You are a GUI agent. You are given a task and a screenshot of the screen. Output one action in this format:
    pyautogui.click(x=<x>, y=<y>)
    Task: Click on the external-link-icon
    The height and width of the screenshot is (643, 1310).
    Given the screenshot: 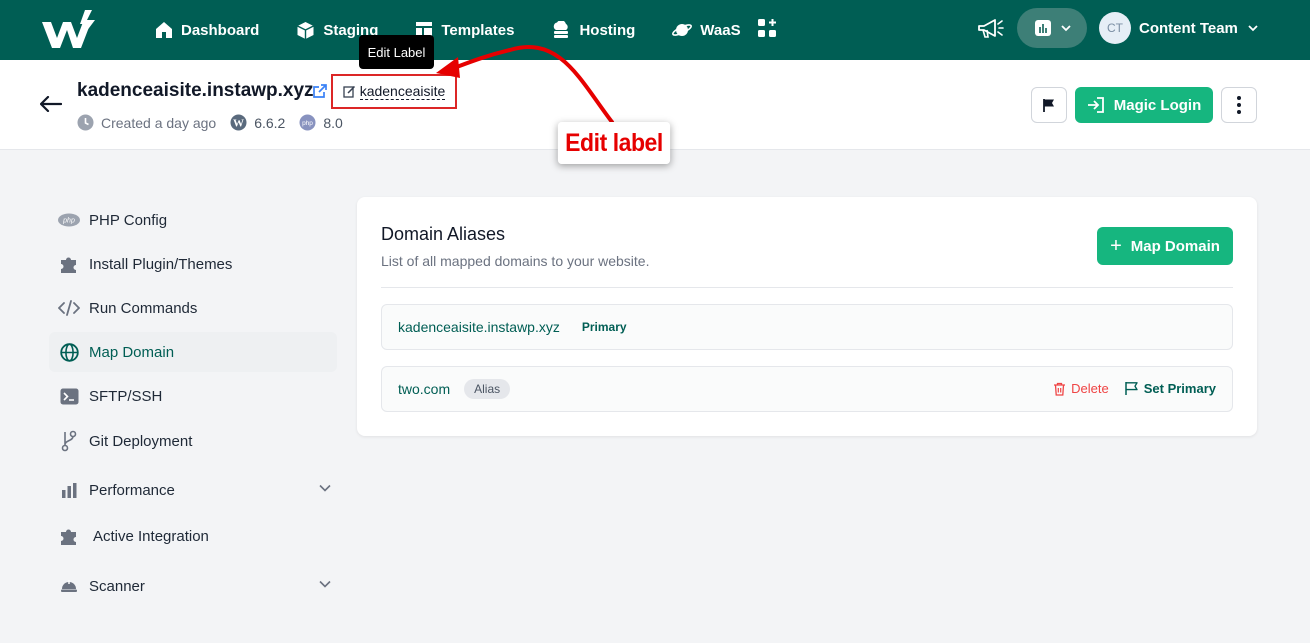 What is the action you would take?
    pyautogui.click(x=320, y=91)
    